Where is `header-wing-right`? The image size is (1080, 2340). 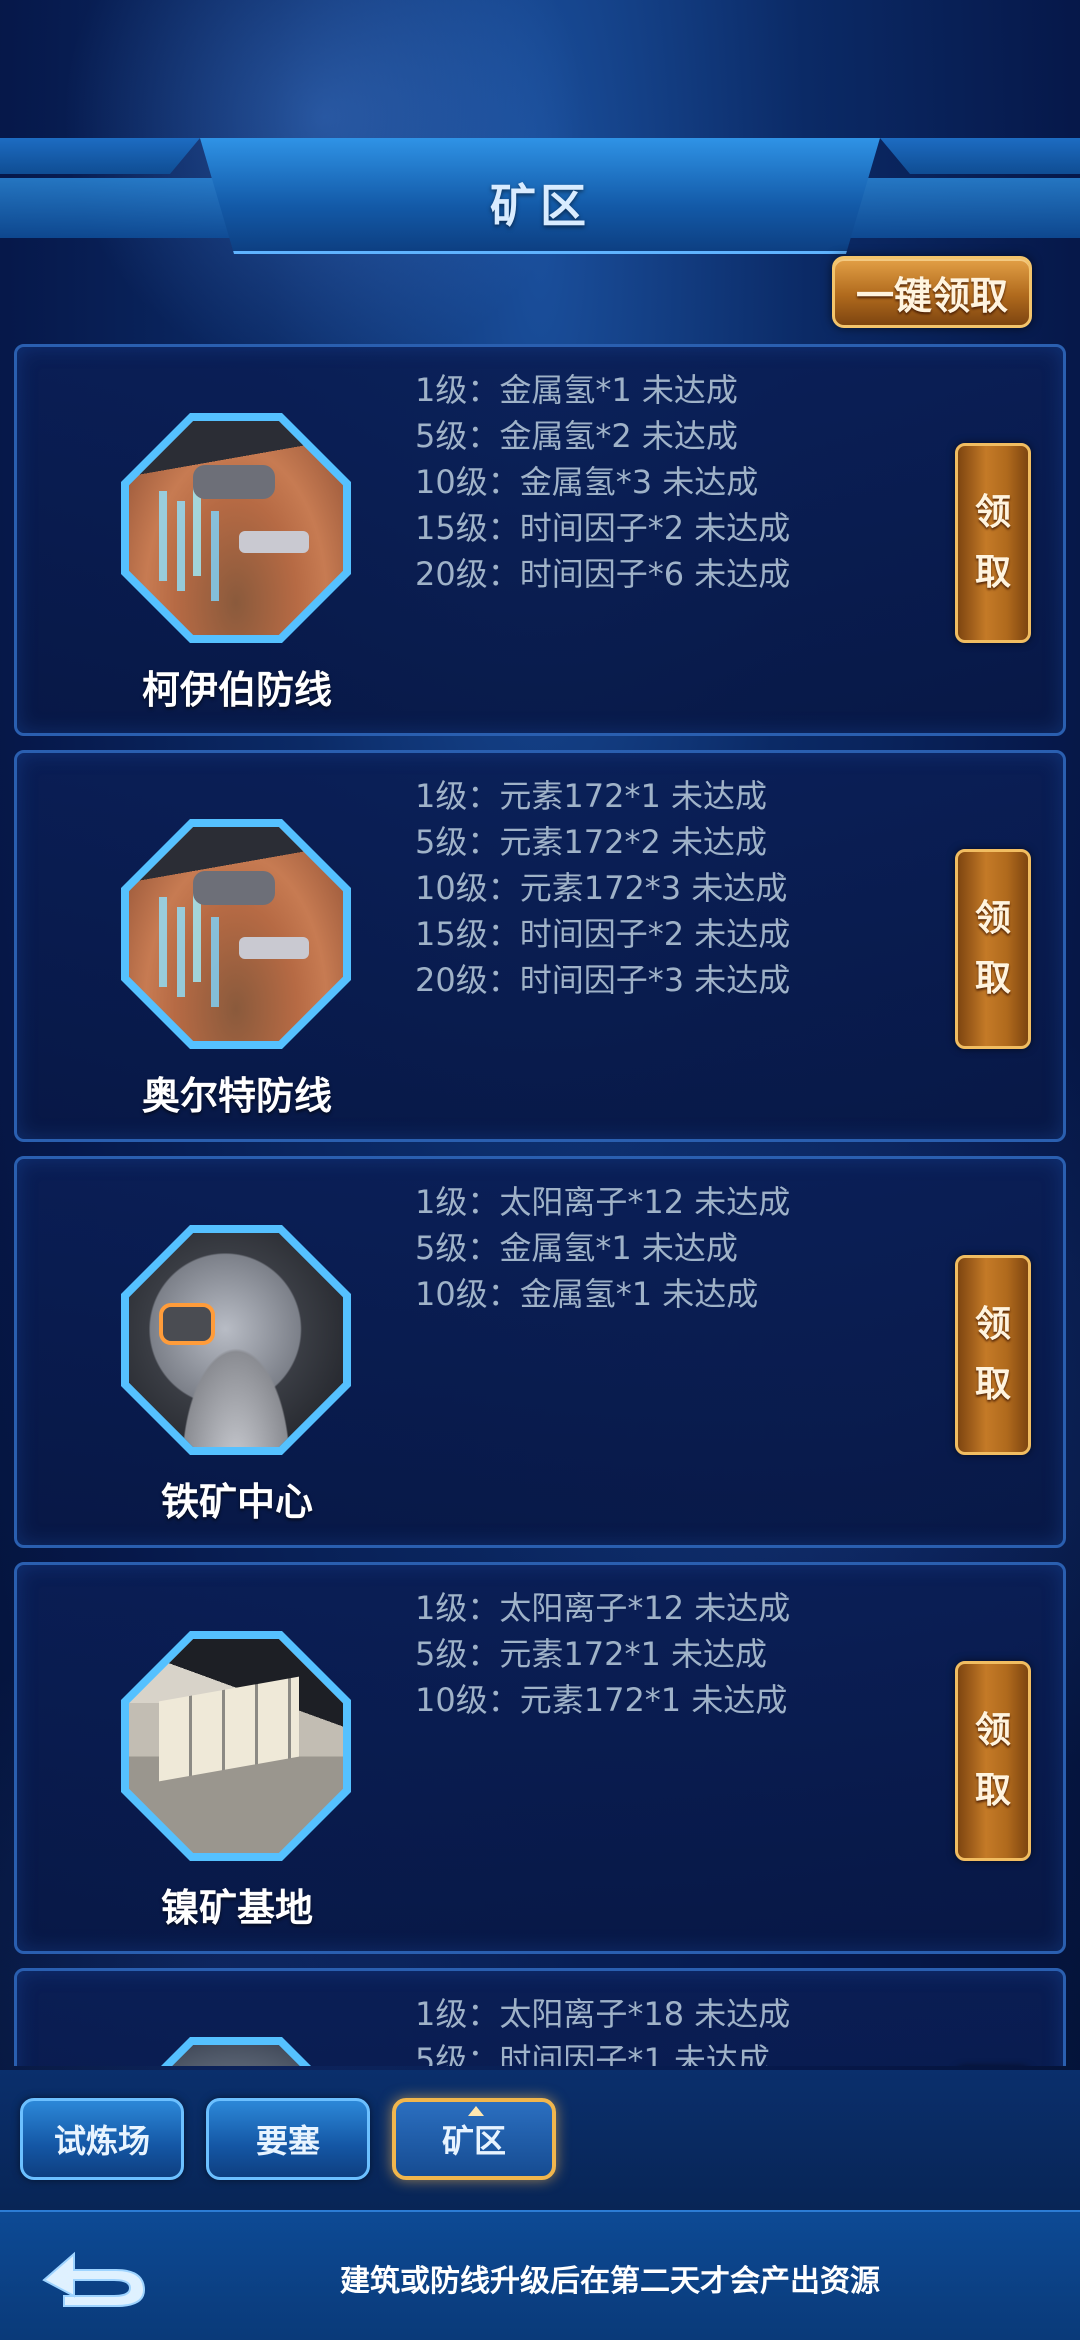 header-wing-right is located at coordinates (980, 156).